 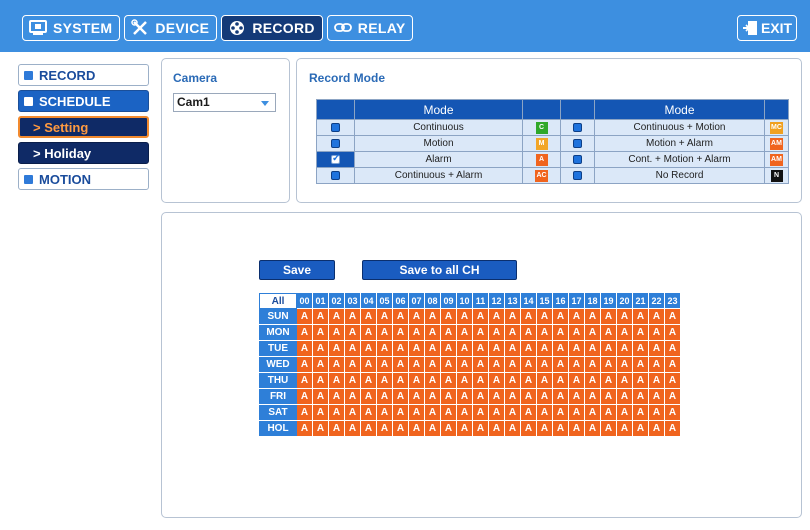 What do you see at coordinates (561, 301) in the screenshot?
I see `hour-header-16: 16` at bounding box center [561, 301].